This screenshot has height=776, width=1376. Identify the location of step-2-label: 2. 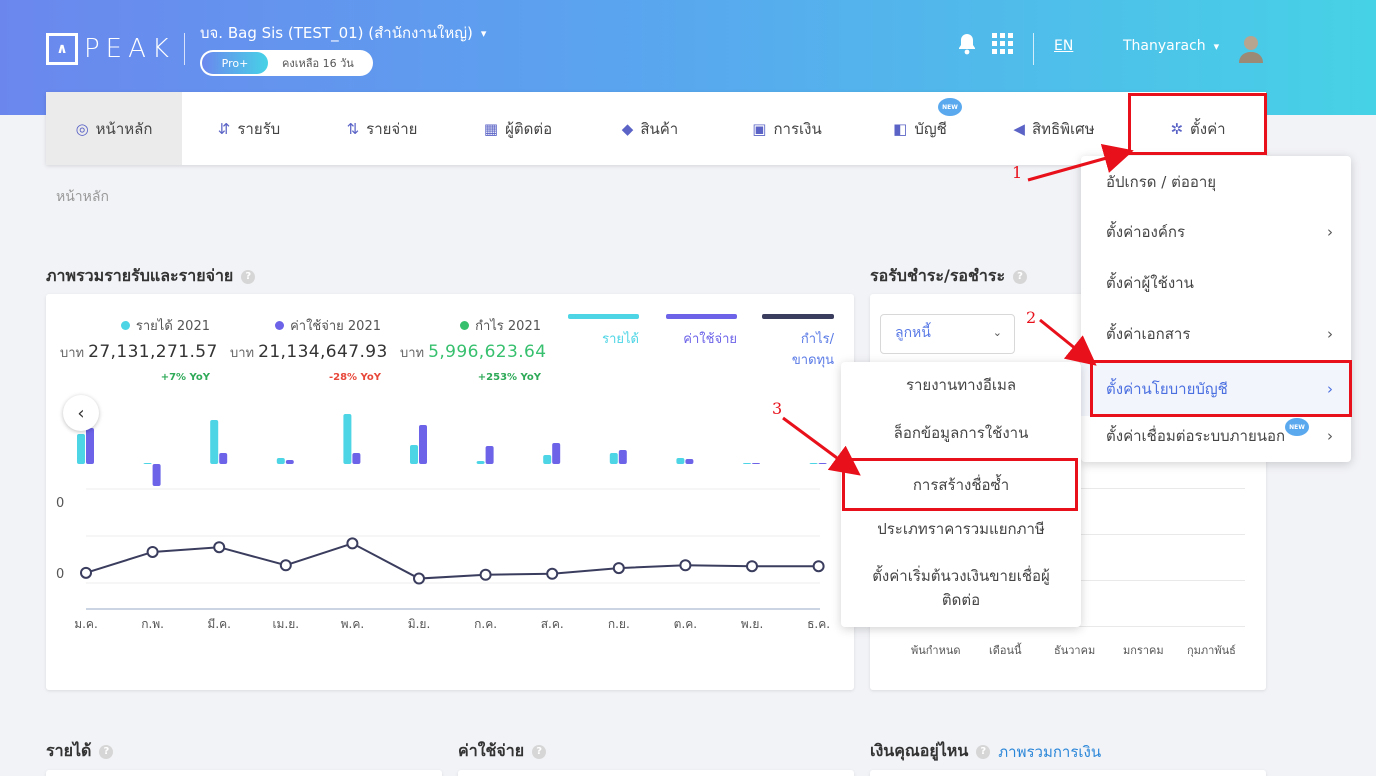
(1031, 317).